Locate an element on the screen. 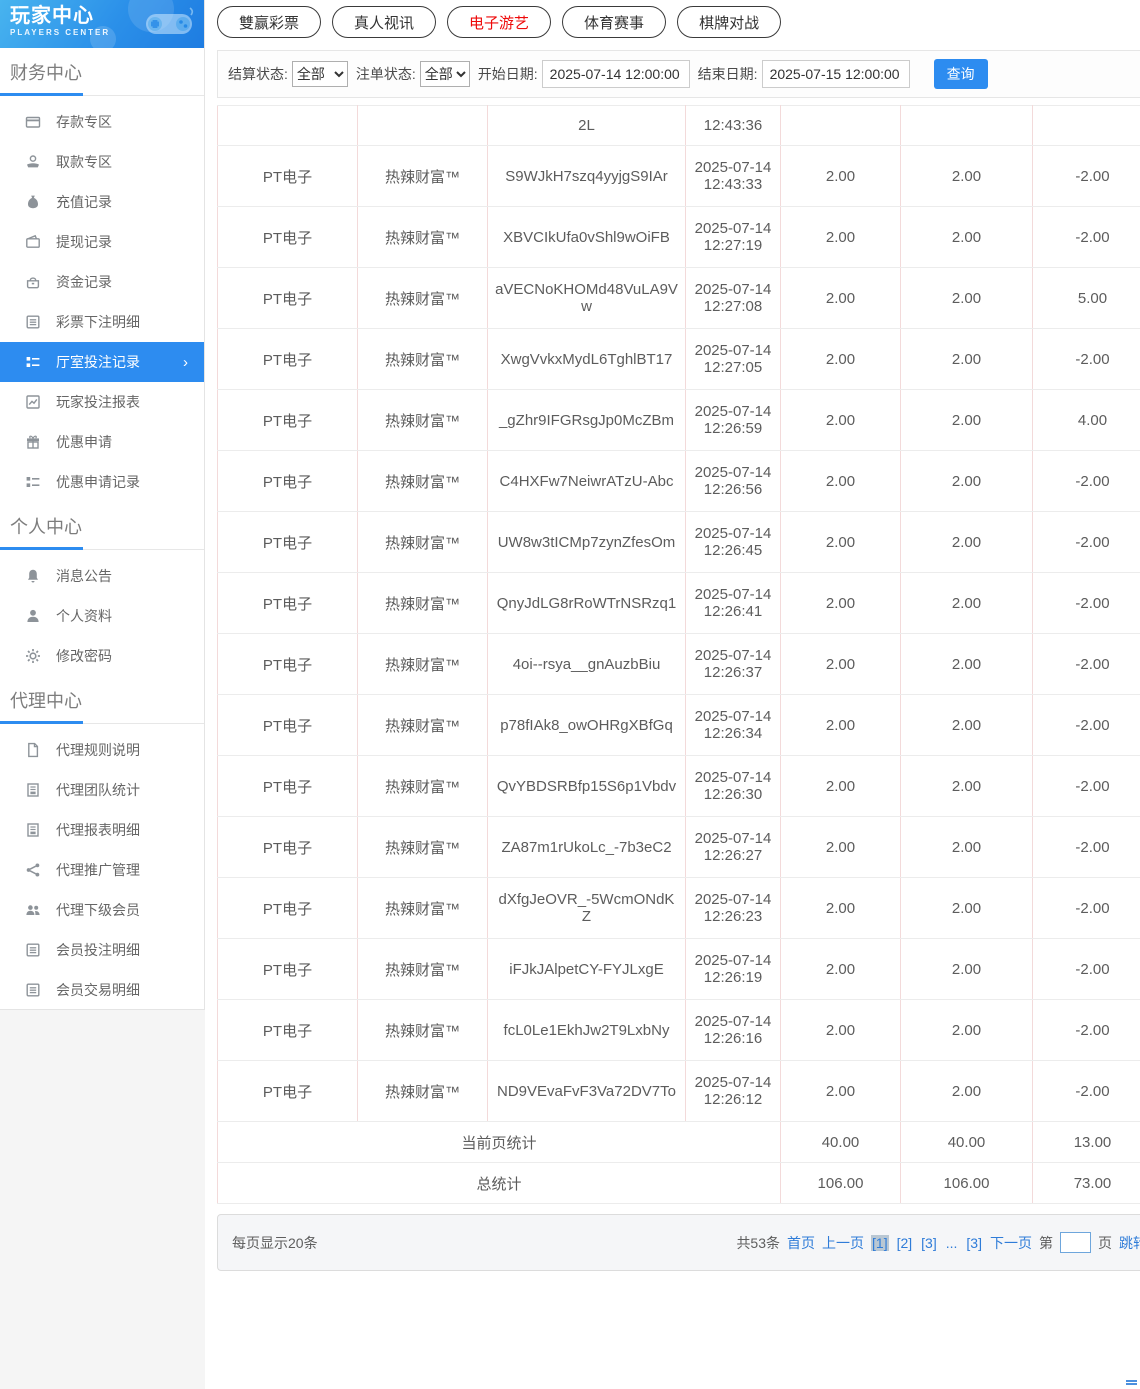  total-count: 共53条 is located at coordinates (758, 1242).